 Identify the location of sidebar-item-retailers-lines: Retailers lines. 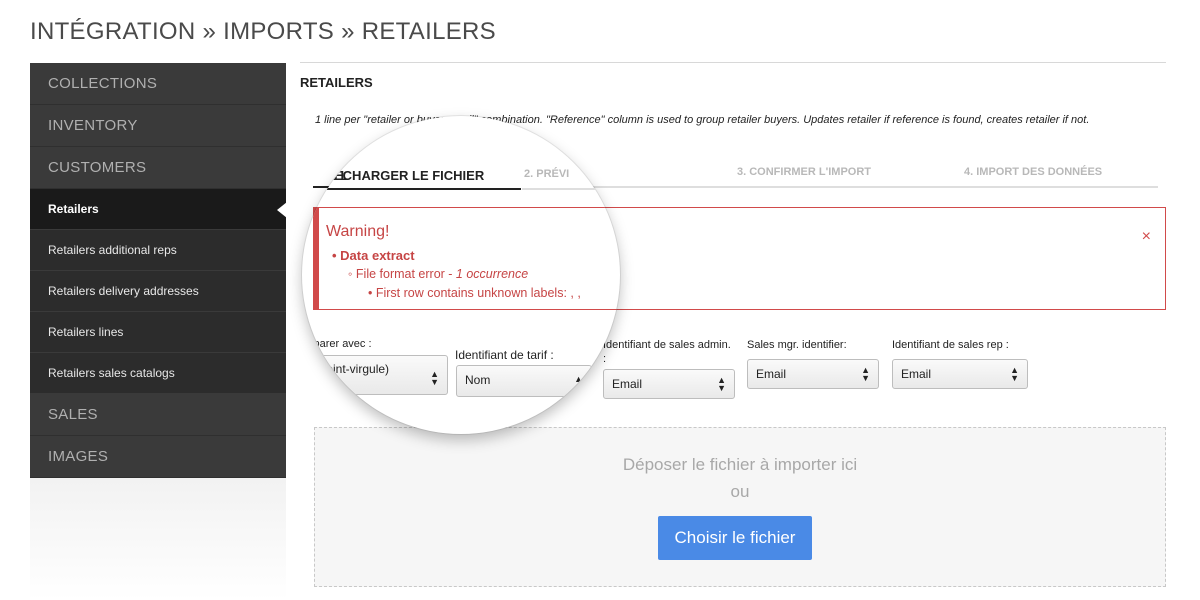
(158, 332).